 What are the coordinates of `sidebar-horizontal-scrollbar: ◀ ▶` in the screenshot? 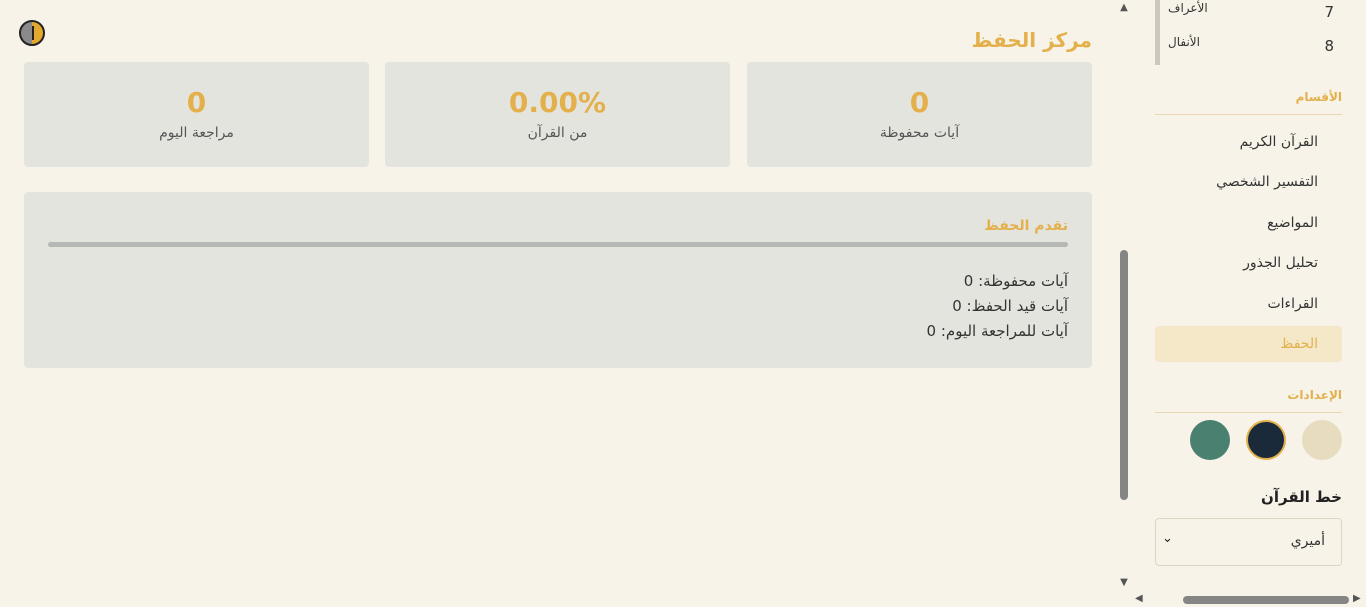 It's located at (1248, 600).